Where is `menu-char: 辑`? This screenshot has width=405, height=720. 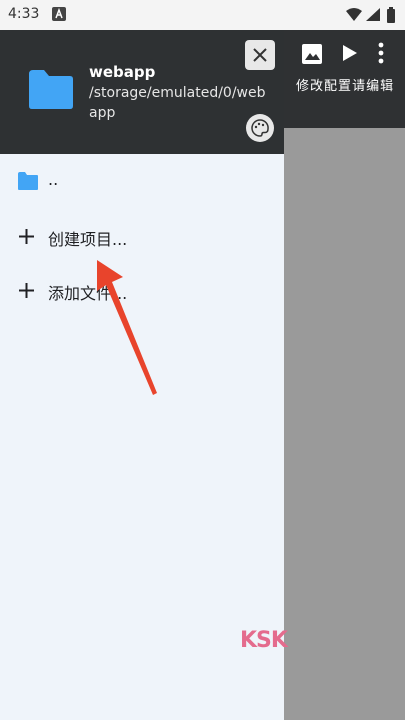 menu-char: 辑 is located at coordinates (387, 86).